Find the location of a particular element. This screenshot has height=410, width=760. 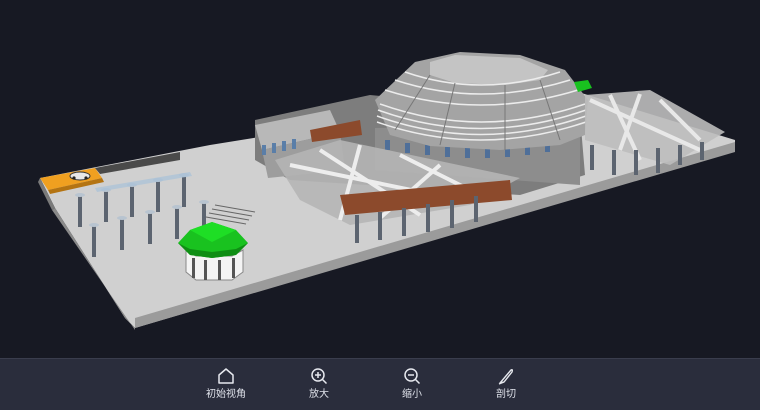

zoom-in-label: 放大 is located at coordinates (319, 394).